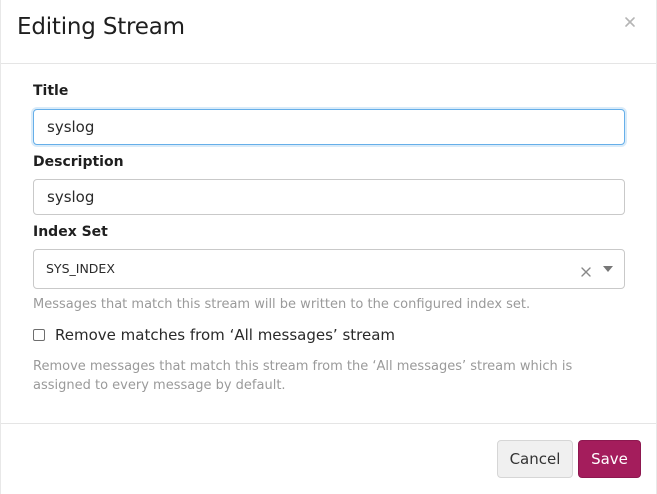 Image resolution: width=657 pixels, height=494 pixels. I want to click on clear-icon-glyph, so click(586, 272).